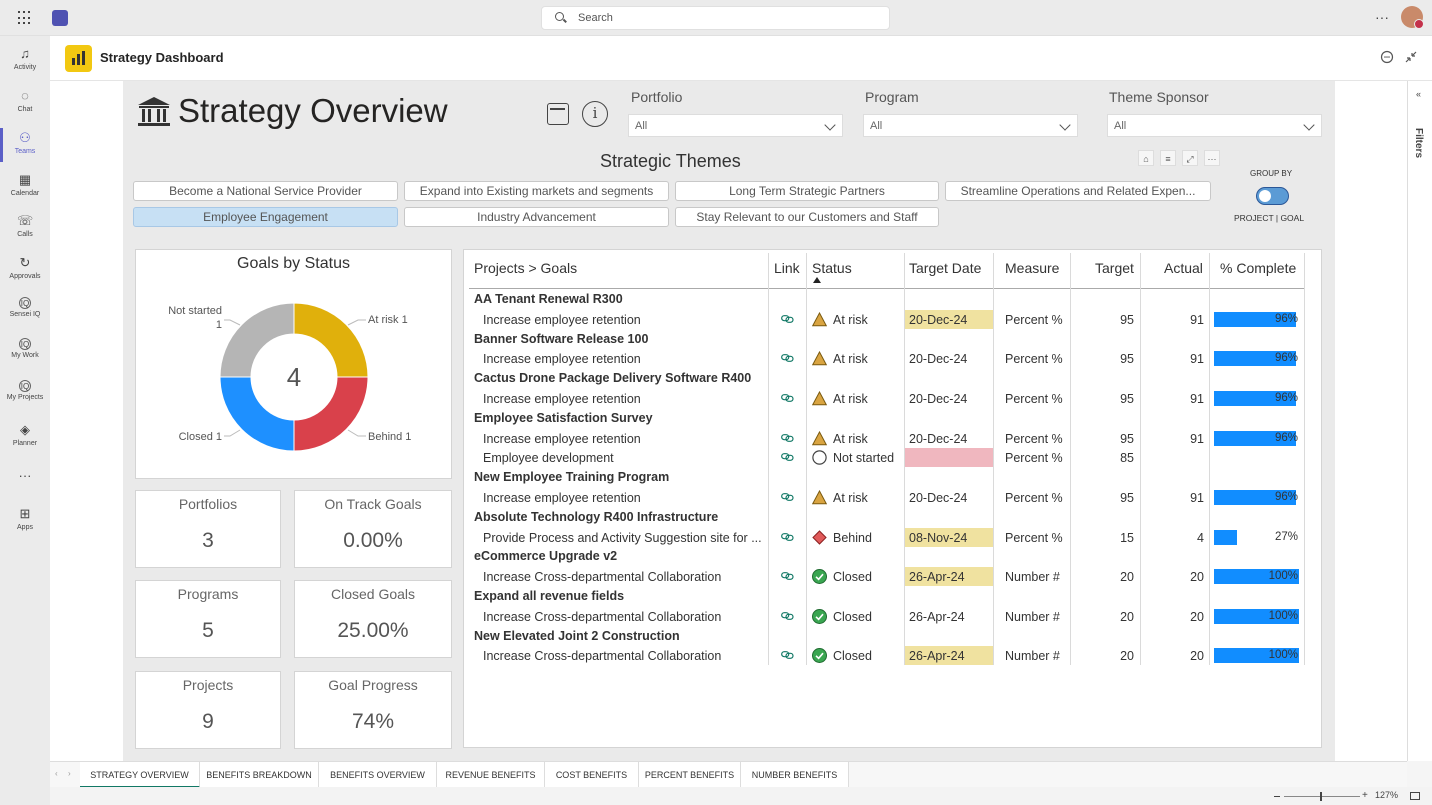  I want to click on calendar-refresh-icon, so click(558, 114).